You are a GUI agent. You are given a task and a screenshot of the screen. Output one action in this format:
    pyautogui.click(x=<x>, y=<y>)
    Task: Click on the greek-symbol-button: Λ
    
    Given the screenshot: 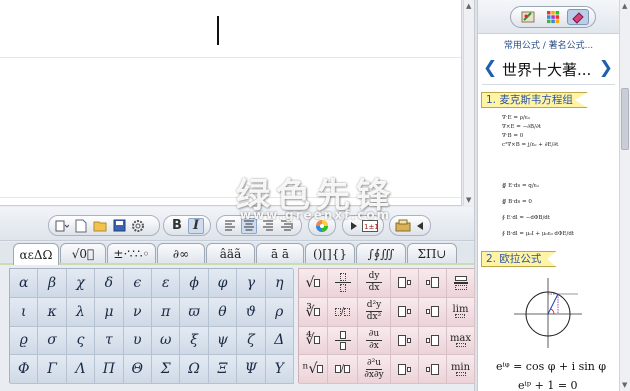 What is the action you would take?
    pyautogui.click(x=81, y=369)
    